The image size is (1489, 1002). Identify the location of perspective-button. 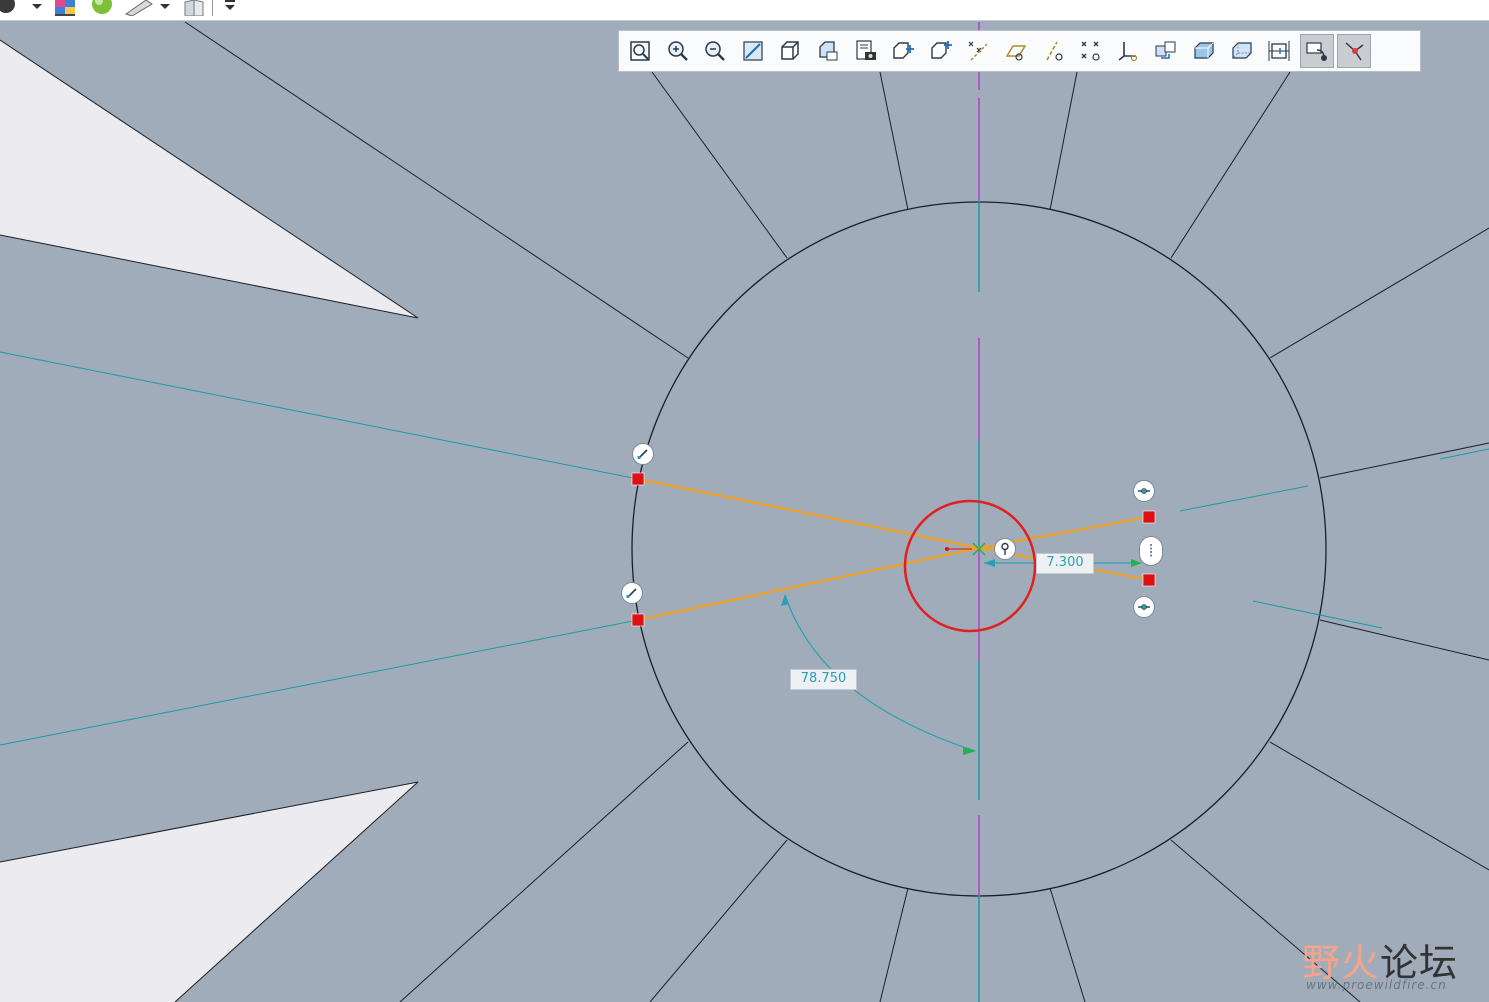
(903, 51).